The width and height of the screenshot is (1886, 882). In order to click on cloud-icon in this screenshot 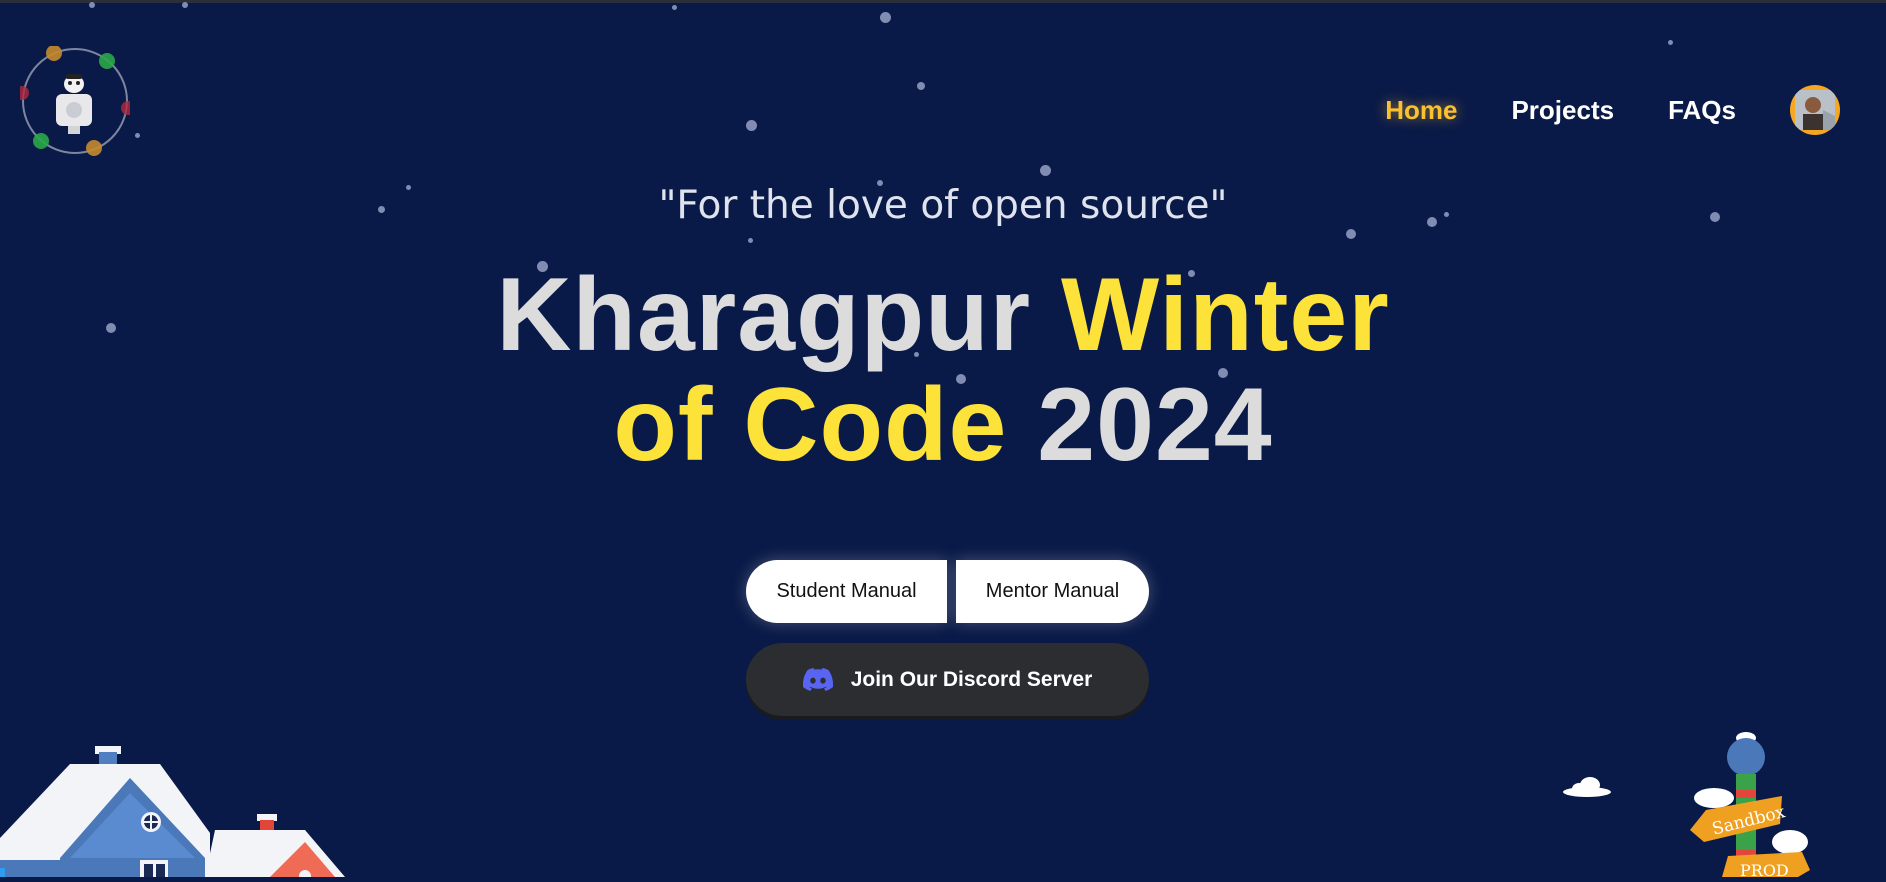, I will do `click(1587, 787)`.